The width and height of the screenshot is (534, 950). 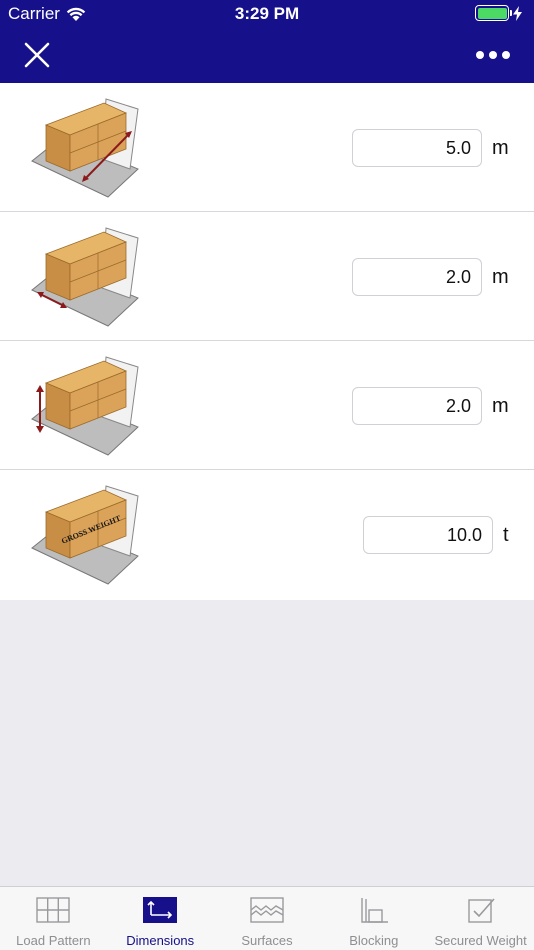 I want to click on clock: 3:29 PM, so click(x=267, y=13).